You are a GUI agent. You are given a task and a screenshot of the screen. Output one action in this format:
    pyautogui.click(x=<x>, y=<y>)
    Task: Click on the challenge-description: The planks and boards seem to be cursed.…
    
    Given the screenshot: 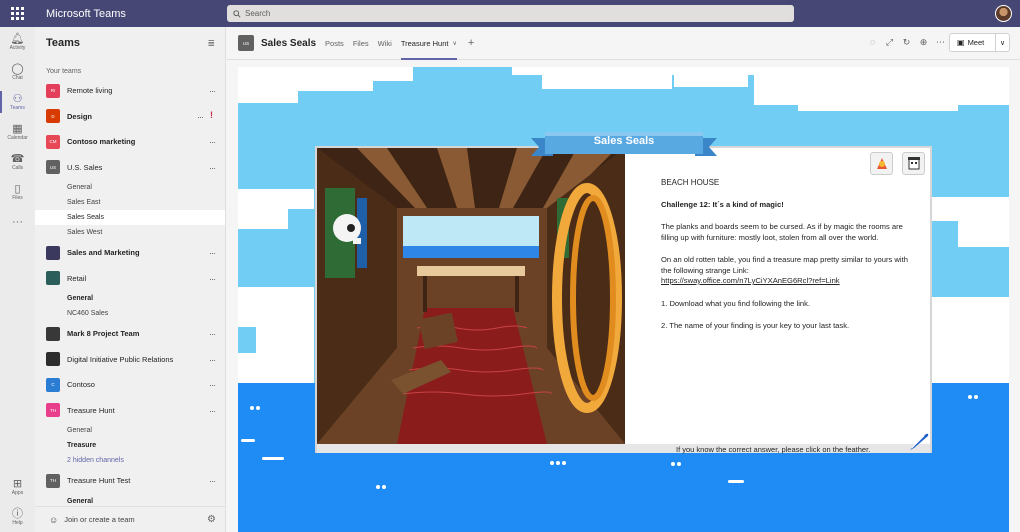 What is the action you would take?
    pyautogui.click(x=782, y=232)
    